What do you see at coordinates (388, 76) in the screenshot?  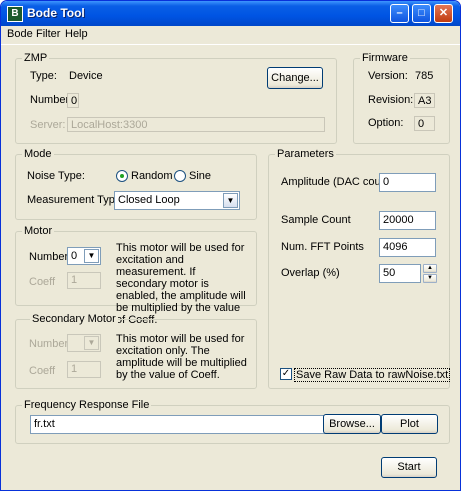 I see `version-label: Version:` at bounding box center [388, 76].